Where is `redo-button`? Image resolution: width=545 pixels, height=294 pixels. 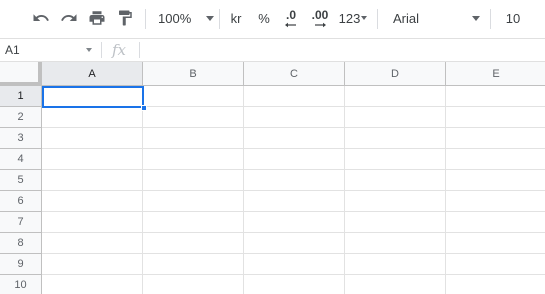
redo-button is located at coordinates (69, 18).